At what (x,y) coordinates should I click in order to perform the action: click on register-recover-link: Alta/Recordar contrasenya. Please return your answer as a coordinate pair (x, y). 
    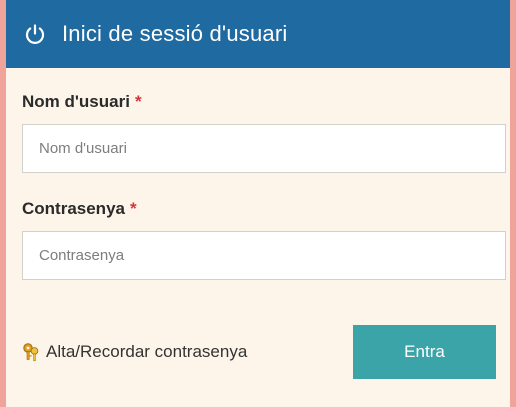
    Looking at the image, I should click on (134, 352).